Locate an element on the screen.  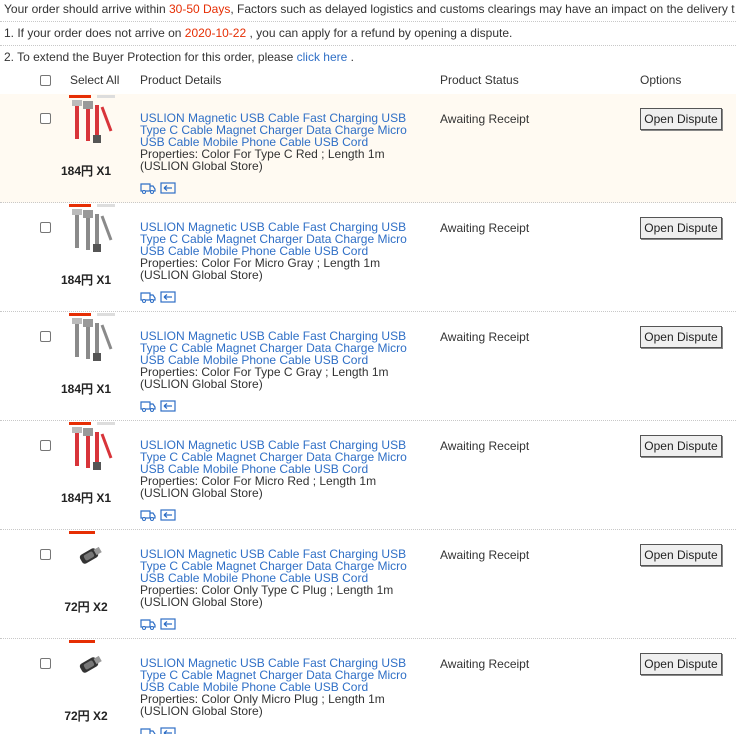
notice-text: Your order should arrive within is located at coordinates (86, 9).